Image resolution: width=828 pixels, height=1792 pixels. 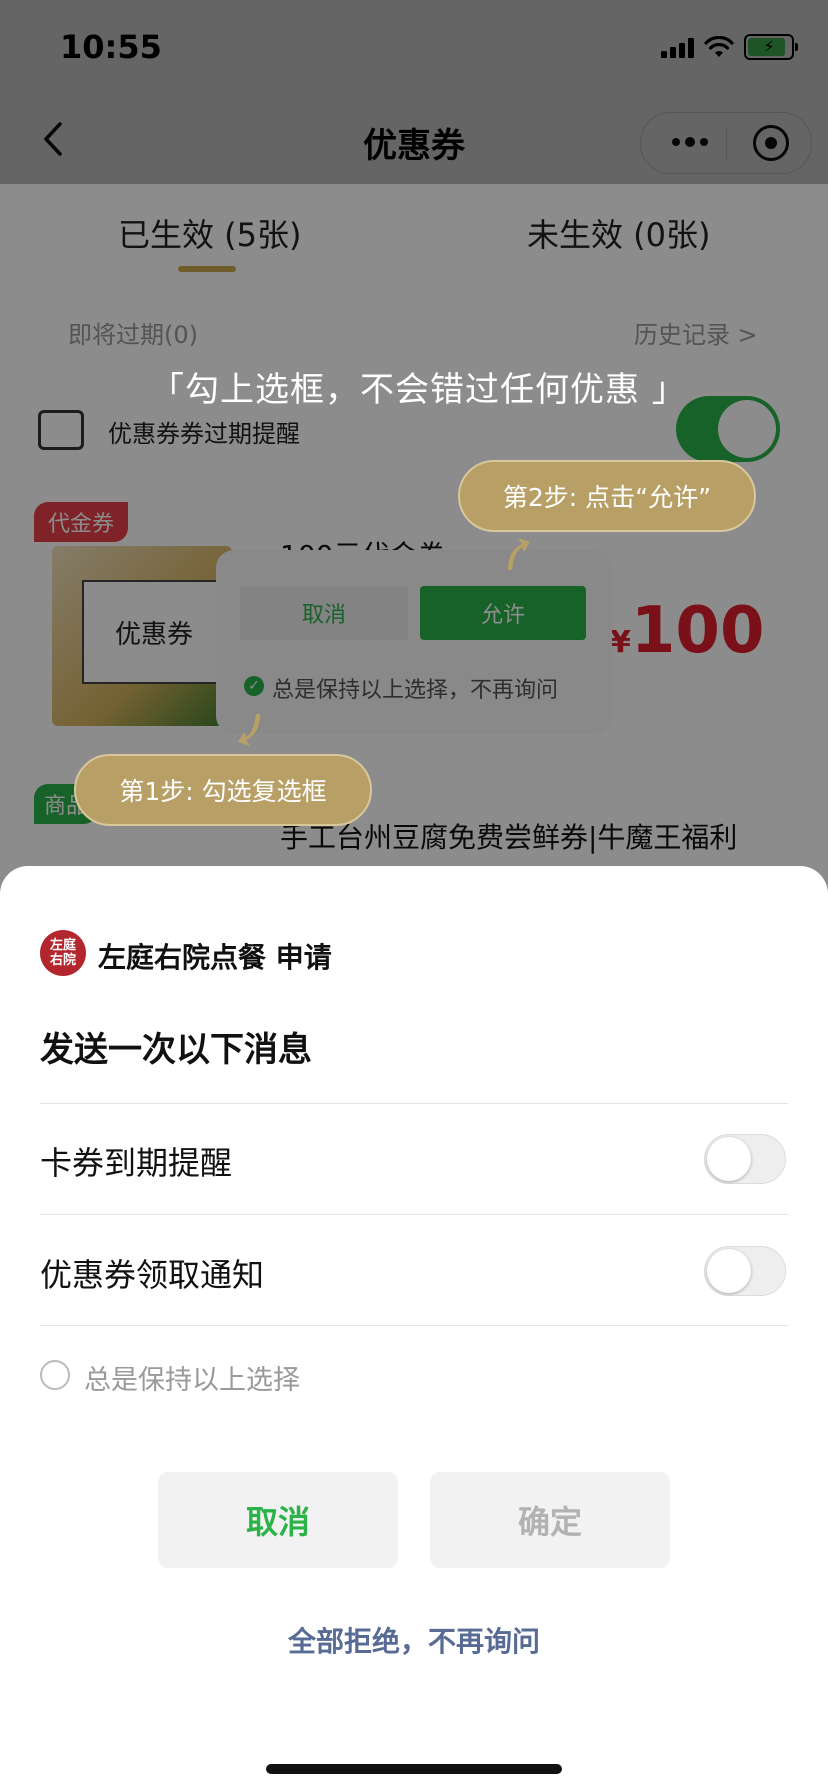 I want to click on option-label: 卡券到期提醒, so click(x=136, y=1163).